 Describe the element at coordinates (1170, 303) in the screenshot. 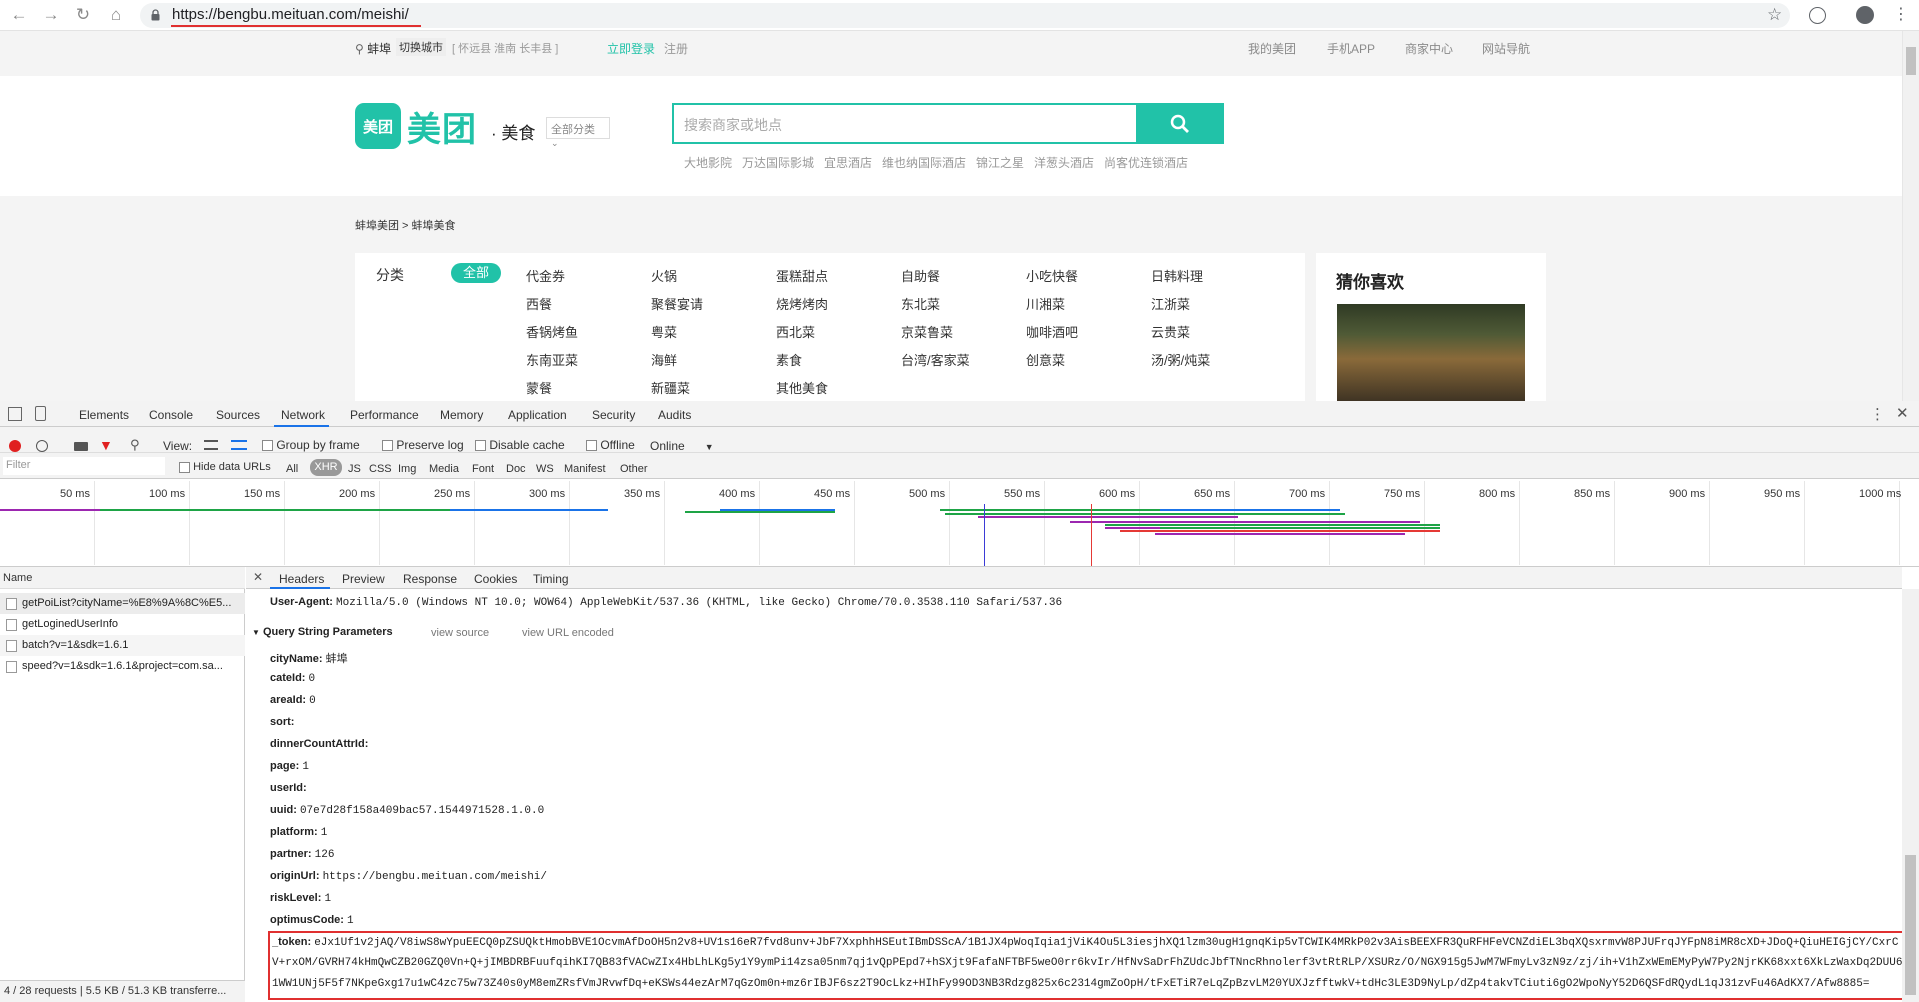

I see `category-item: 江浙菜` at that location.